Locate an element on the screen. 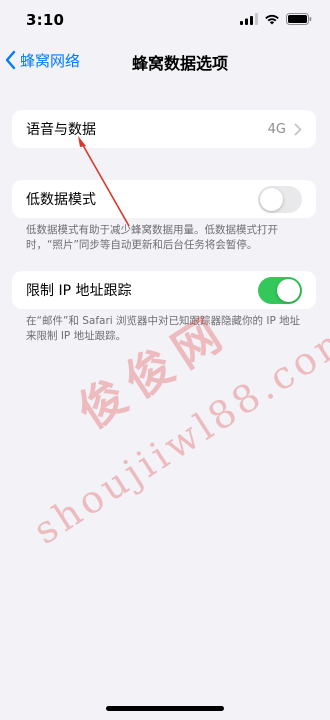 This screenshot has height=720, width=330. chevron-right-icon is located at coordinates (298, 129).